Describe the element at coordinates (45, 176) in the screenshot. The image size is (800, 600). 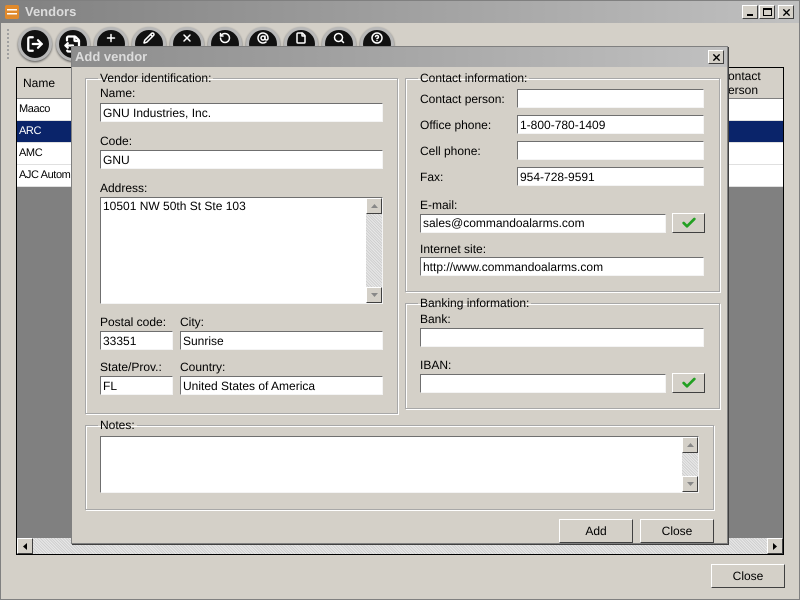
I see `table-cell-text: AJC Autom` at that location.